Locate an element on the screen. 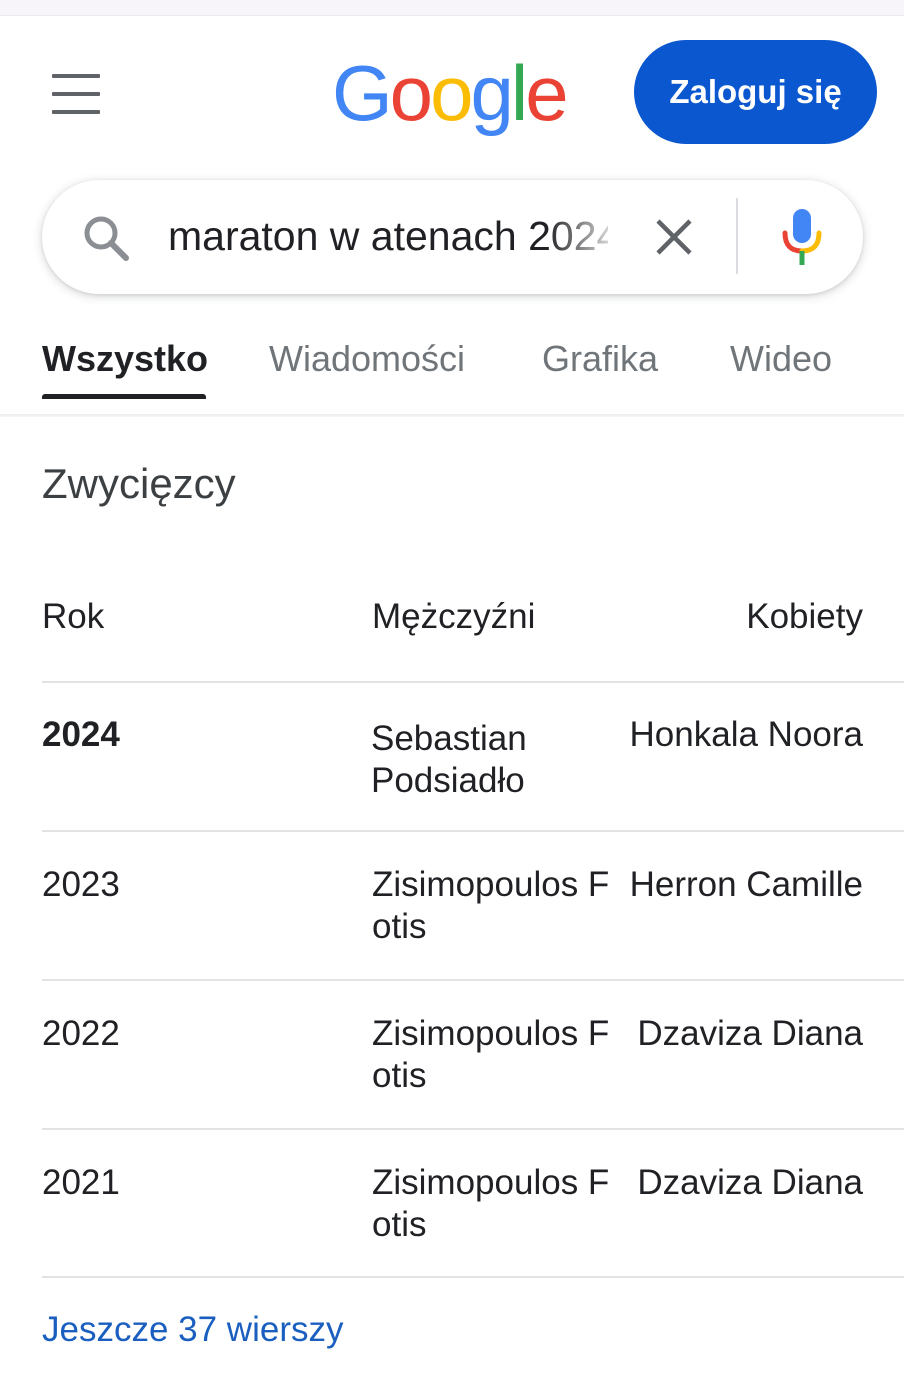 The height and width of the screenshot is (1389, 904). section-title: Zwycięzcy is located at coordinates (139, 483).